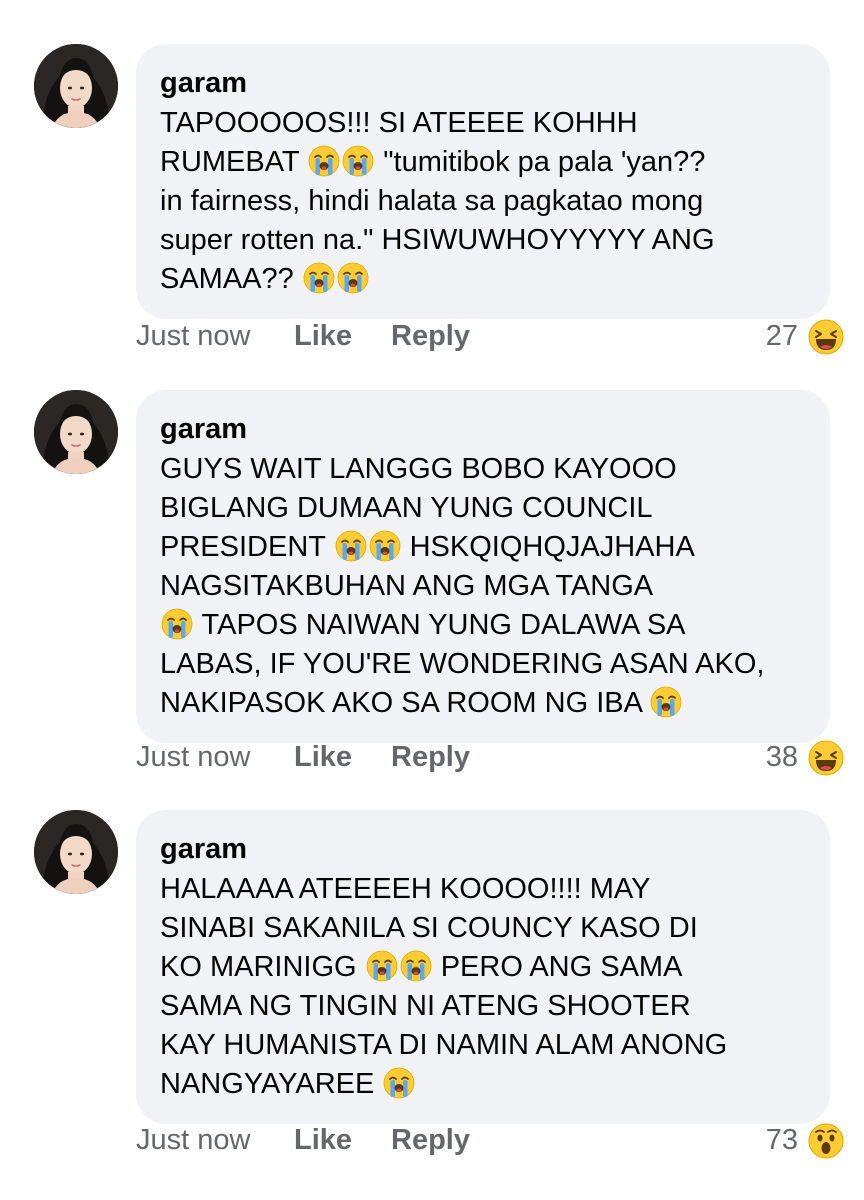 The height and width of the screenshot is (1200, 864). What do you see at coordinates (437, 240) in the screenshot?
I see `comment-text-segment: super rotten na." HSIWUWHOYYYYY ANG` at bounding box center [437, 240].